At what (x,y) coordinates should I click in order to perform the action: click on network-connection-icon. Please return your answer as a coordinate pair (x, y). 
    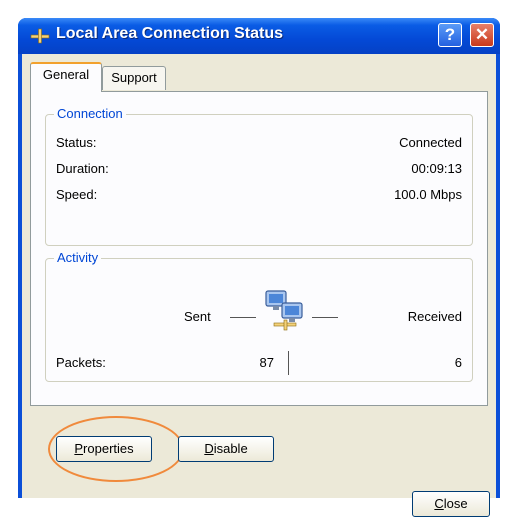
    Looking at the image, I should click on (40, 36).